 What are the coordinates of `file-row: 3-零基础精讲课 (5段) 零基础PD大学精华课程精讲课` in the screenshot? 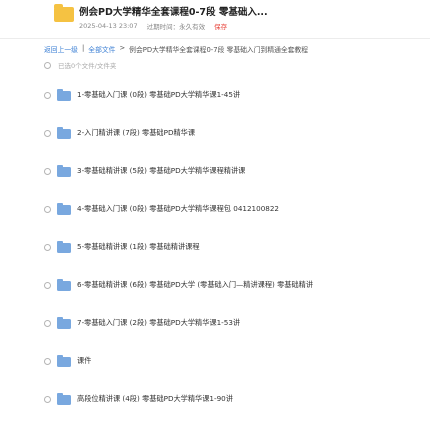 It's located at (234, 171).